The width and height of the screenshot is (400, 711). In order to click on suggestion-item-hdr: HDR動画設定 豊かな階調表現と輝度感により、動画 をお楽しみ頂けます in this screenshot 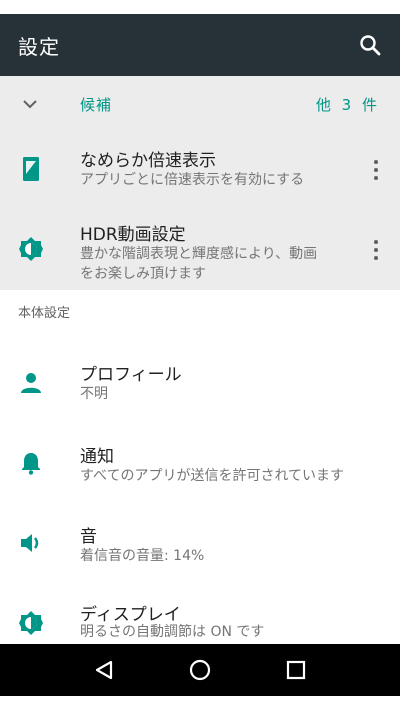, I will do `click(200, 249)`.